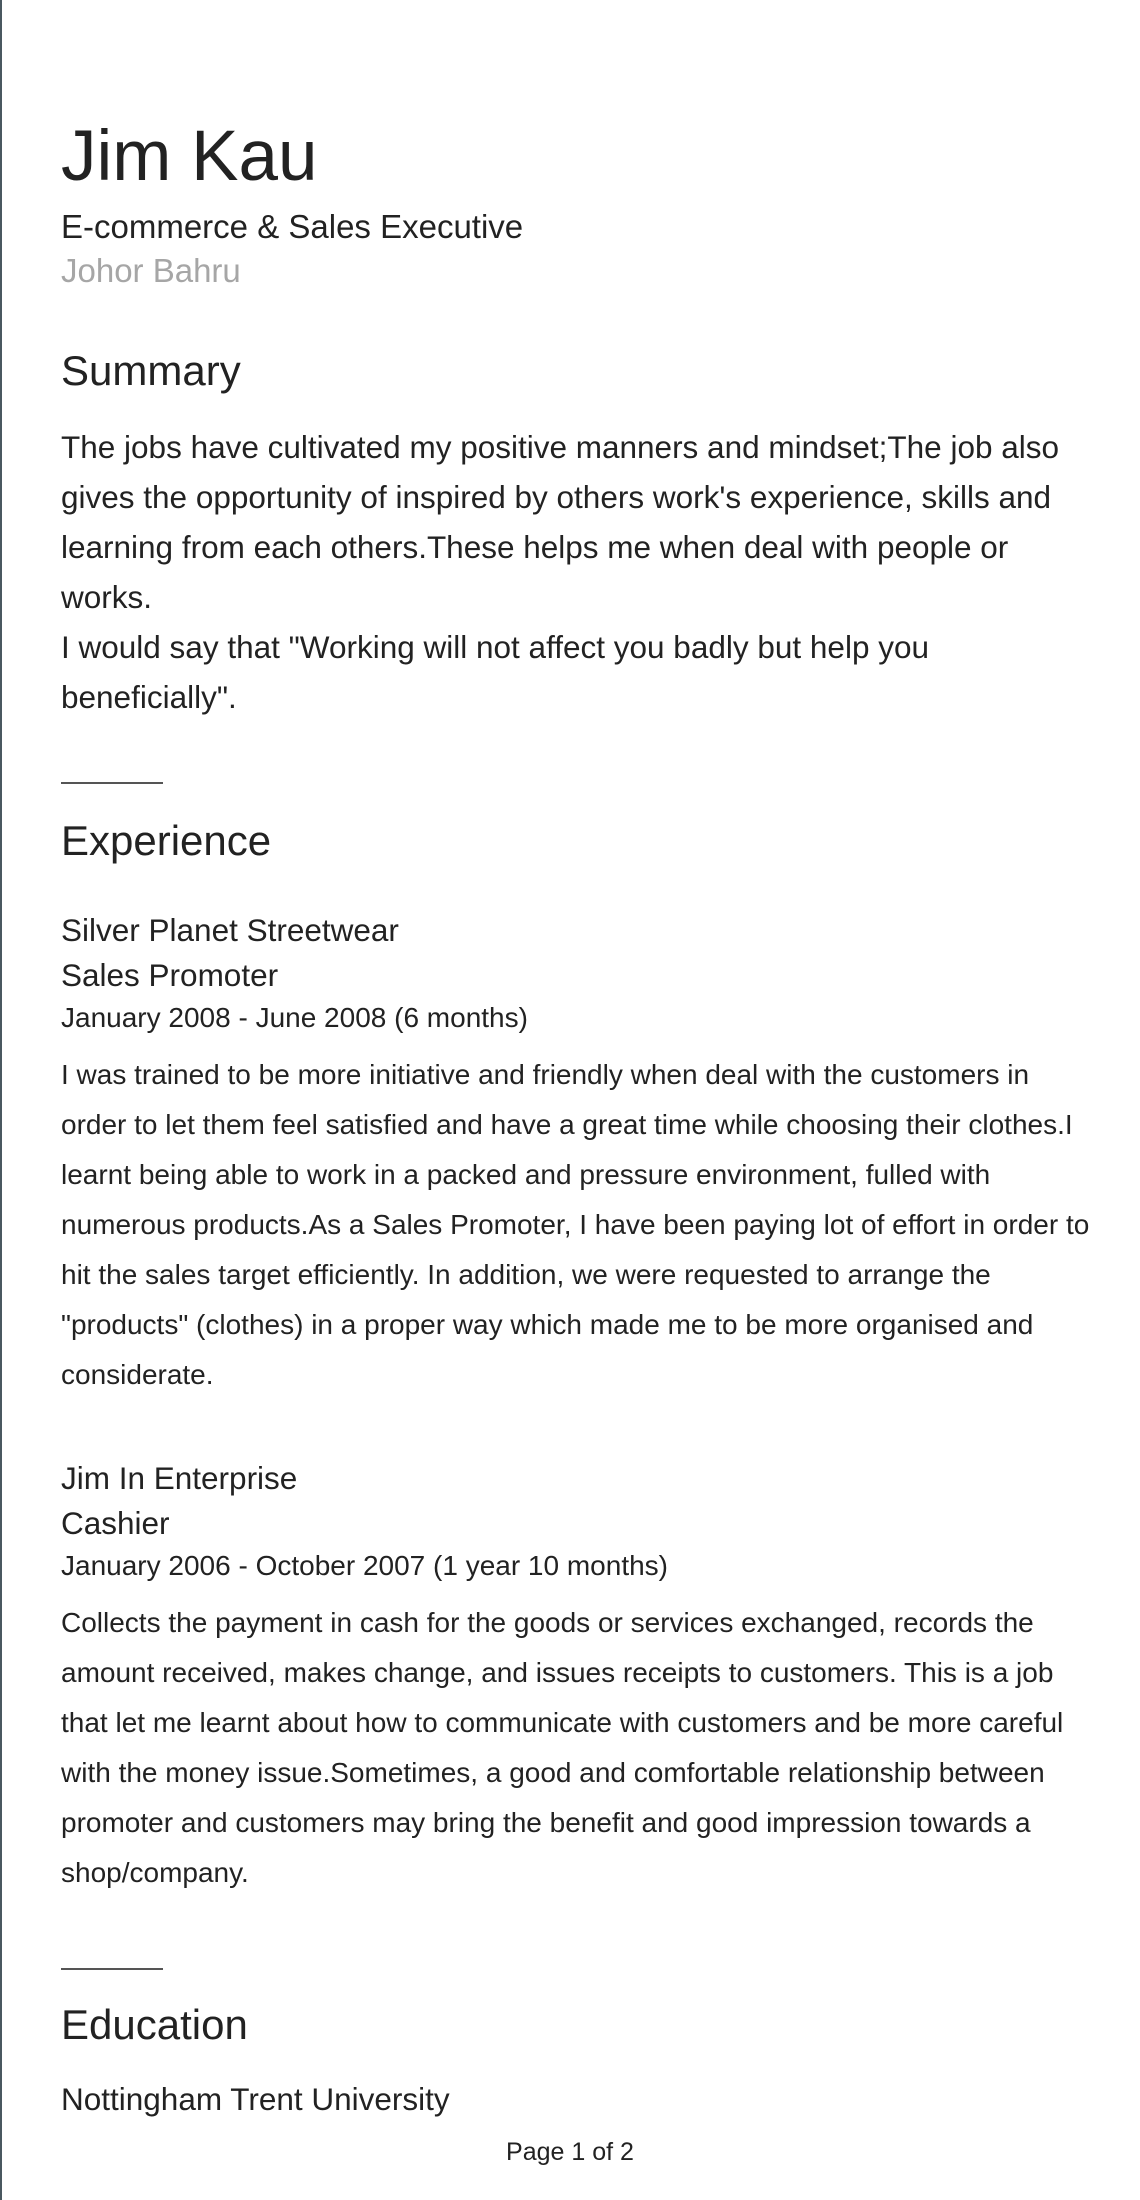 The image size is (1140, 2200). I want to click on job-company: Silver Planet Streetwear, so click(230, 930).